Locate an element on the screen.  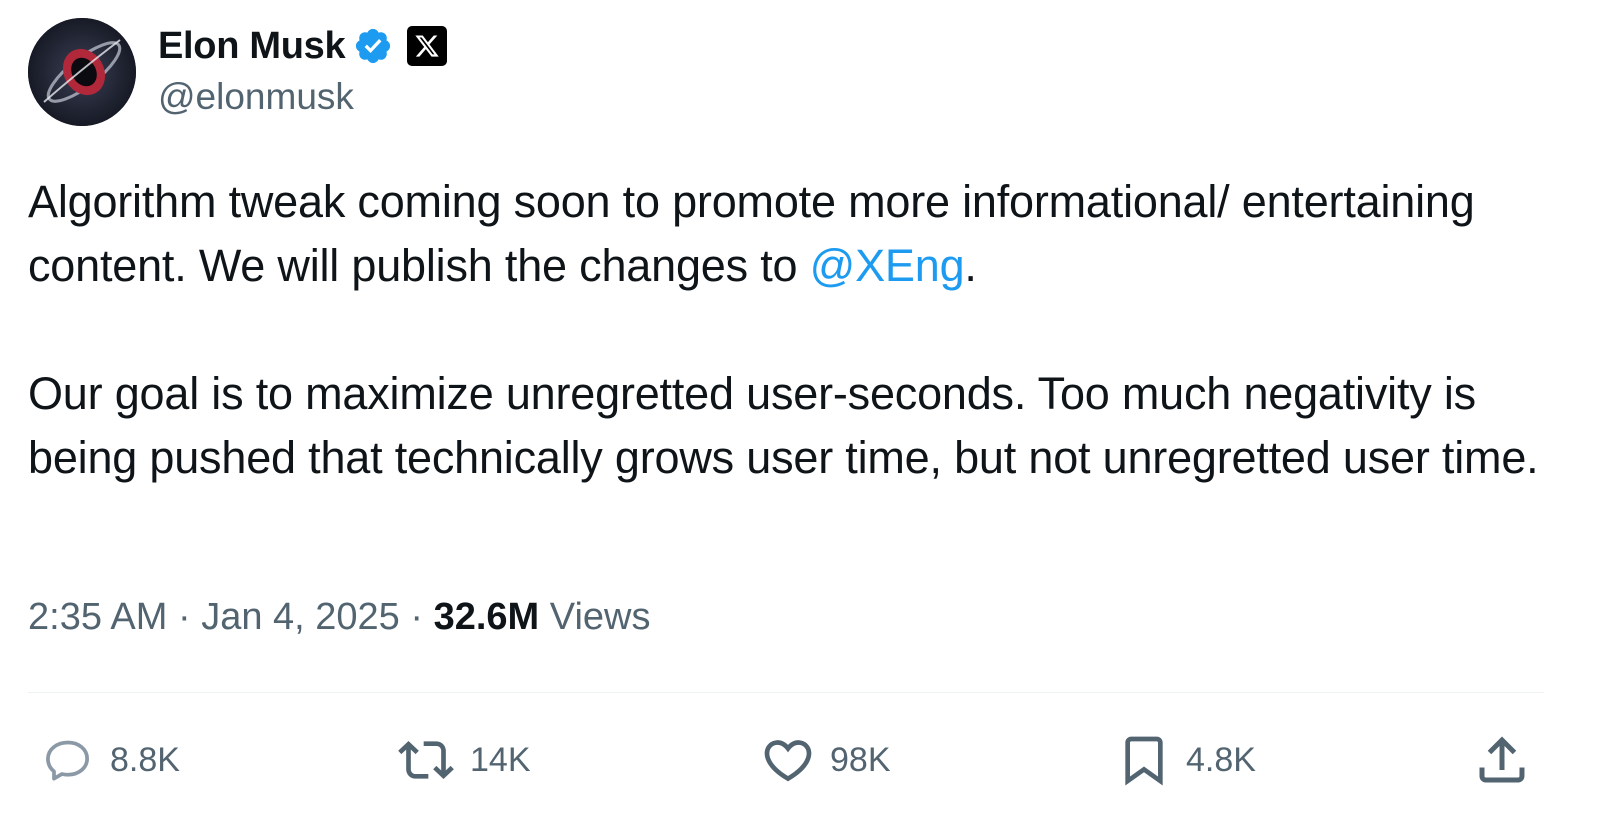
tweet-meta: 2:35 AM · Jan 4, 2025 · 32.6M Views is located at coordinates (339, 617).